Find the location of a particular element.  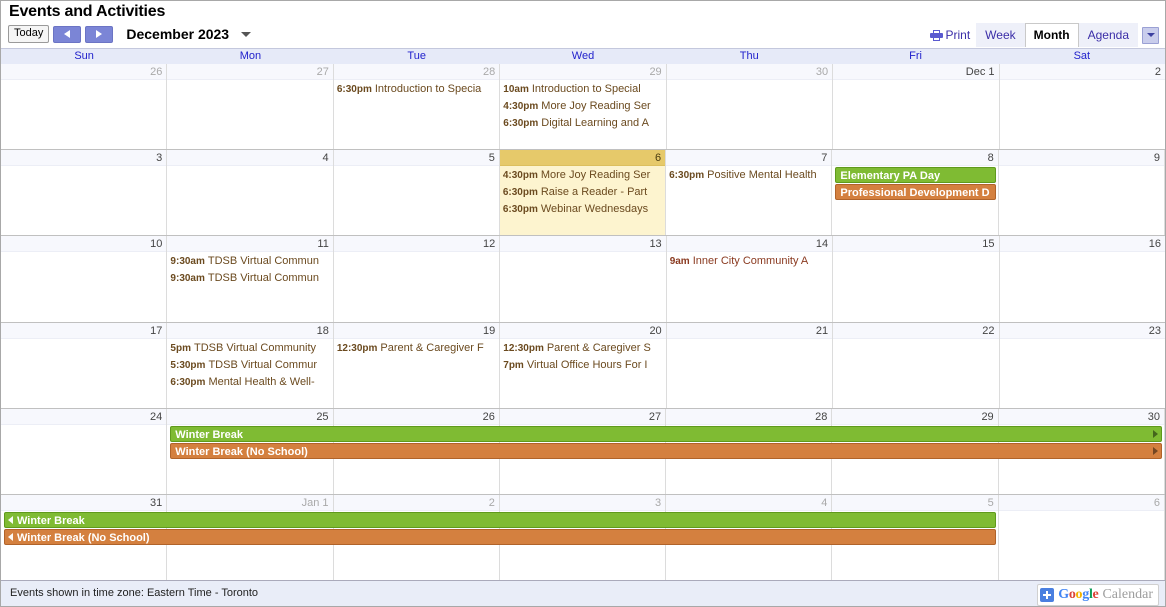

day-number: 13 is located at coordinates (583, 244).